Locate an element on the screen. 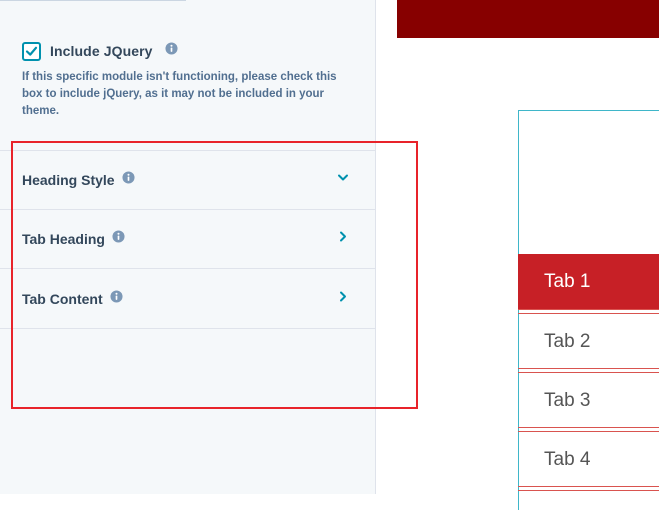 The height and width of the screenshot is (510, 659). accordion-label: Tab Content is located at coordinates (62, 298).